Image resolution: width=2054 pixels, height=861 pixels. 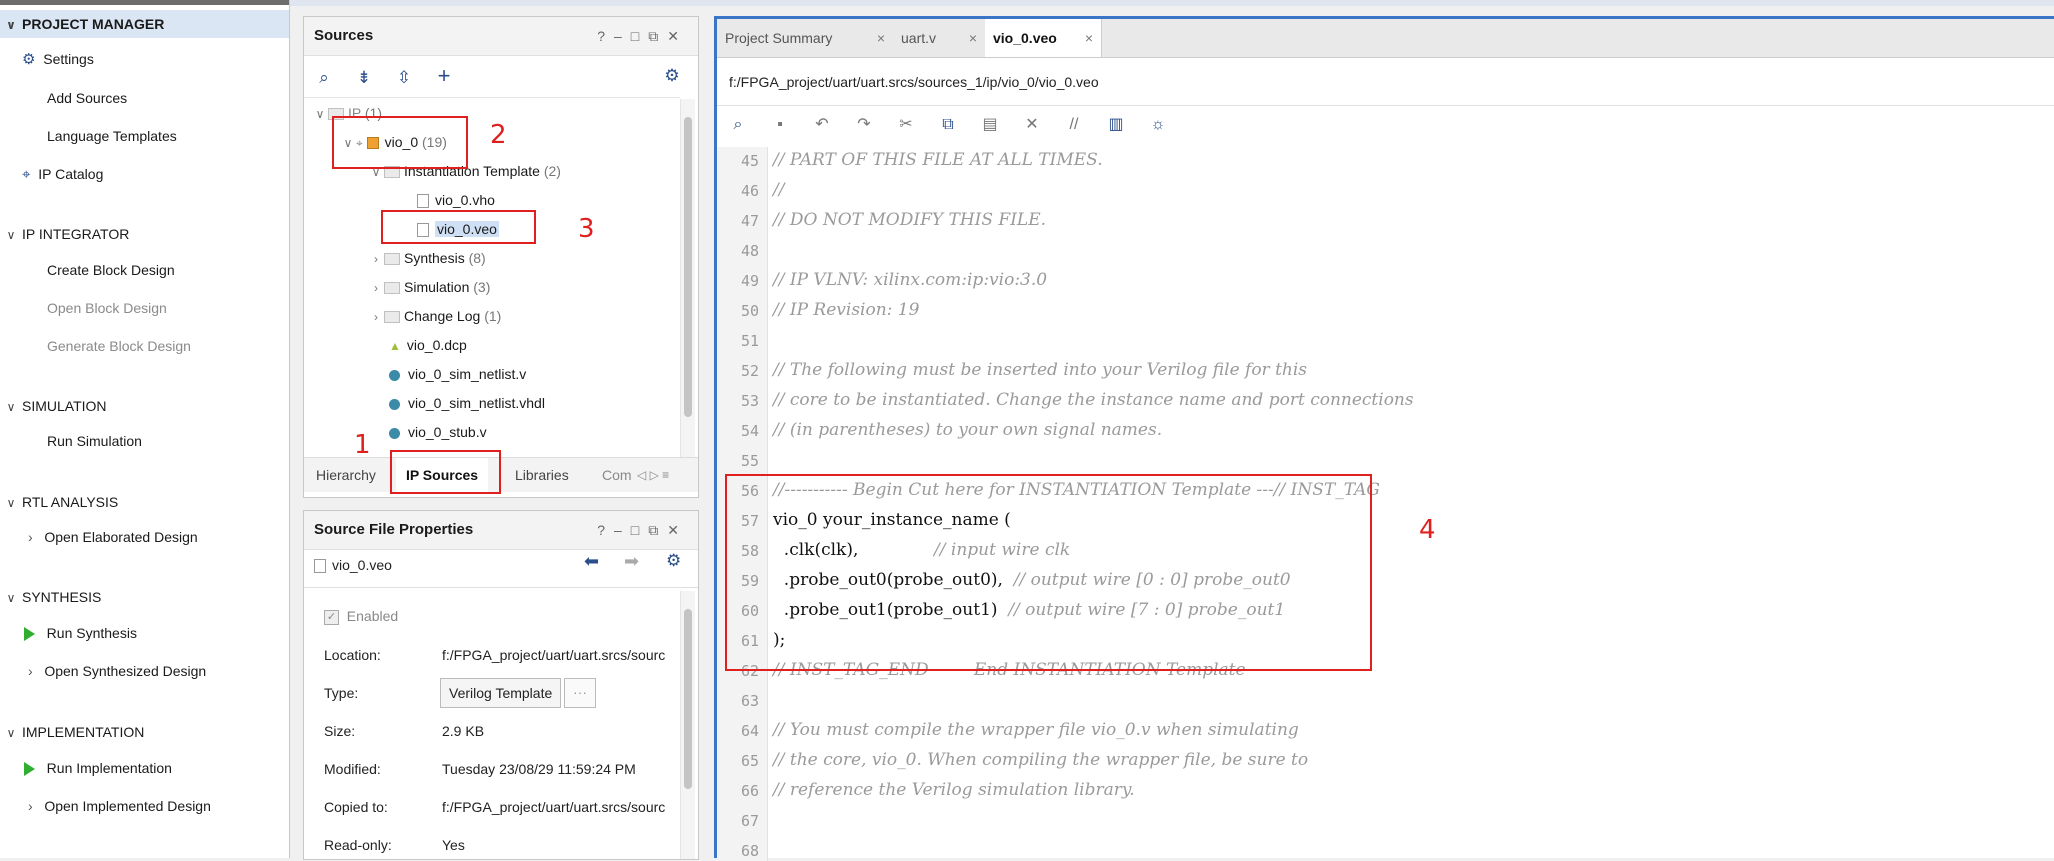 I want to click on copy-icon: ⧉, so click(x=948, y=125).